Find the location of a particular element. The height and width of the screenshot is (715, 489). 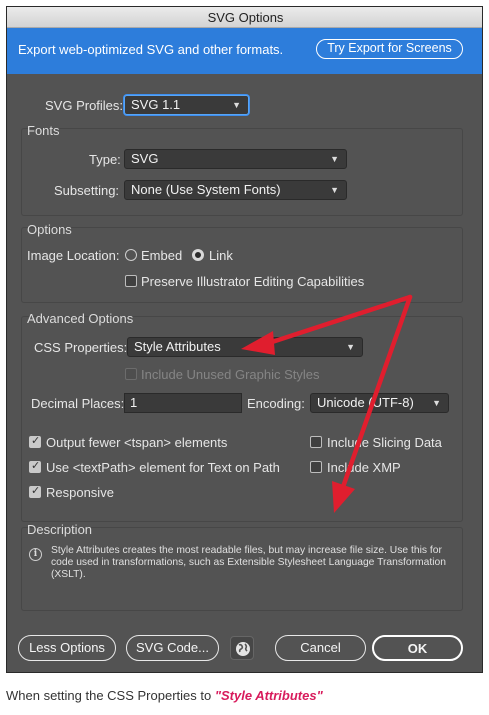

annotation-arrows is located at coordinates (327, 403).